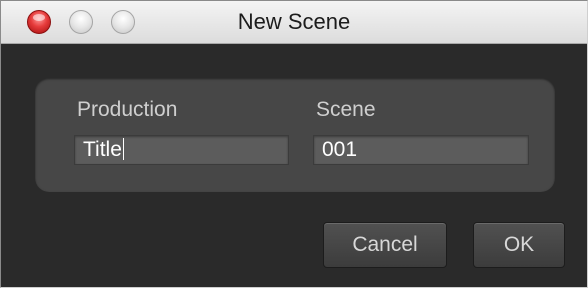 The image size is (588, 288). I want to click on close-icon, so click(39, 22).